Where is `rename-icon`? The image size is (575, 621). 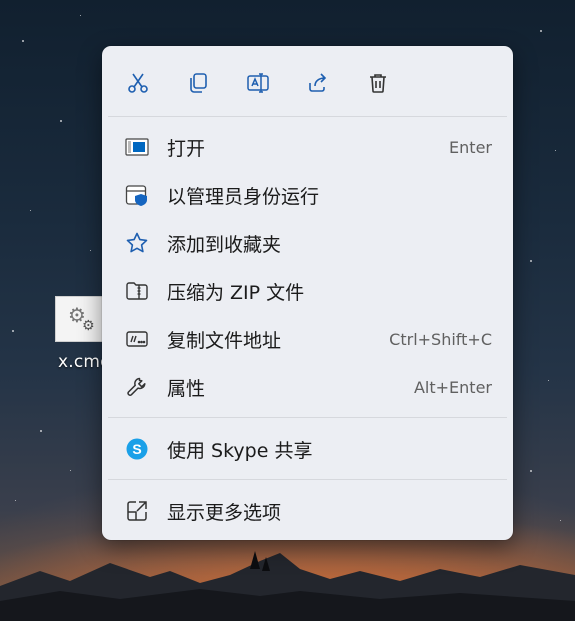
rename-icon is located at coordinates (258, 83).